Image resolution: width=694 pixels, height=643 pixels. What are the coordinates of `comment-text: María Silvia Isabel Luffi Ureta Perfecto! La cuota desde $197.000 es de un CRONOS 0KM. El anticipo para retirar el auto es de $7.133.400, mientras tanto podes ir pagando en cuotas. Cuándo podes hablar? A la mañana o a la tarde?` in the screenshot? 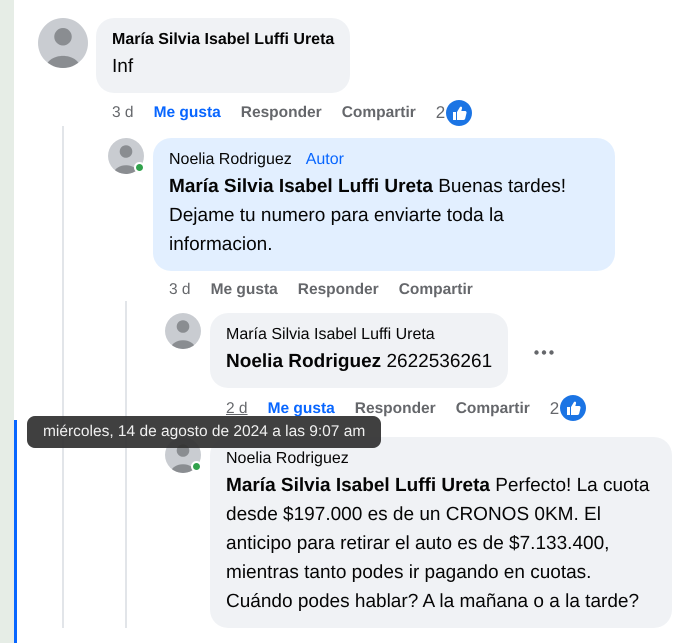 It's located at (438, 544).